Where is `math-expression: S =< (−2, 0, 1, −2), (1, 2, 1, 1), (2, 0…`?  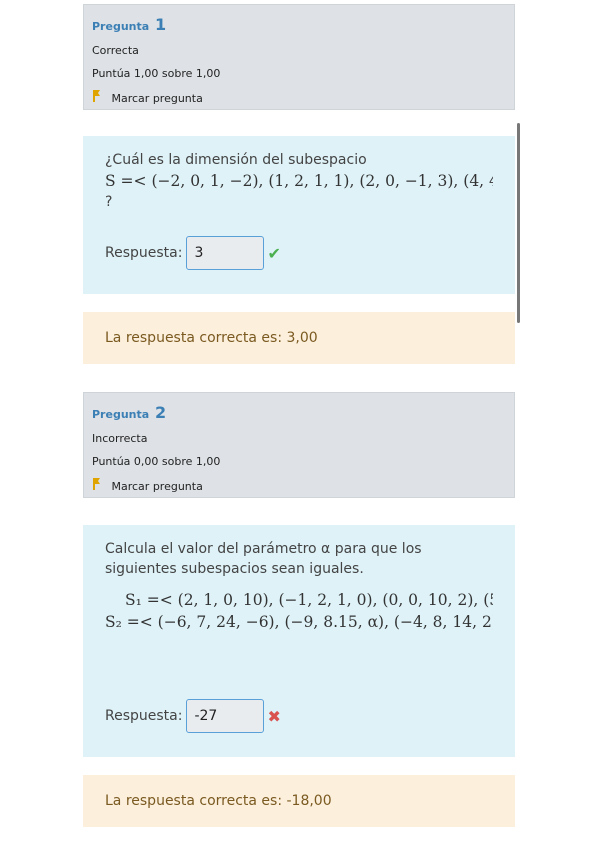
math-expression: S =< (−2, 0, 1, −2), (1, 2, 1, 1), (2, 0… is located at coordinates (299, 181).